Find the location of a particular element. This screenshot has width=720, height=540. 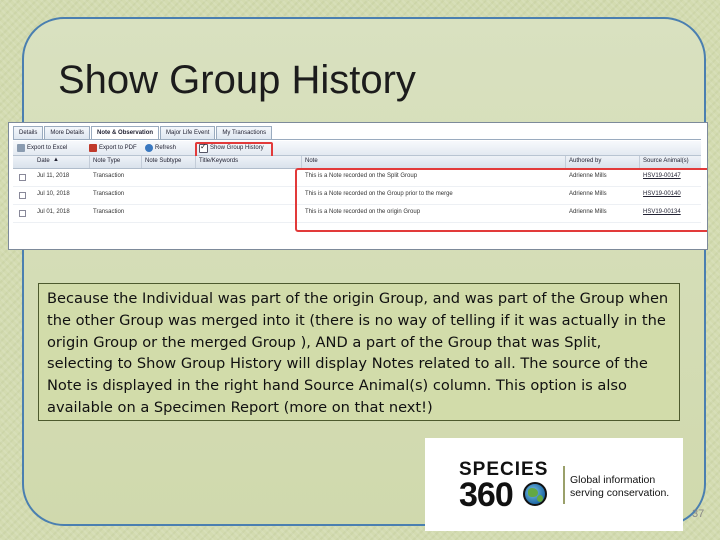

slide-title: Show Group History is located at coordinates (237, 80).